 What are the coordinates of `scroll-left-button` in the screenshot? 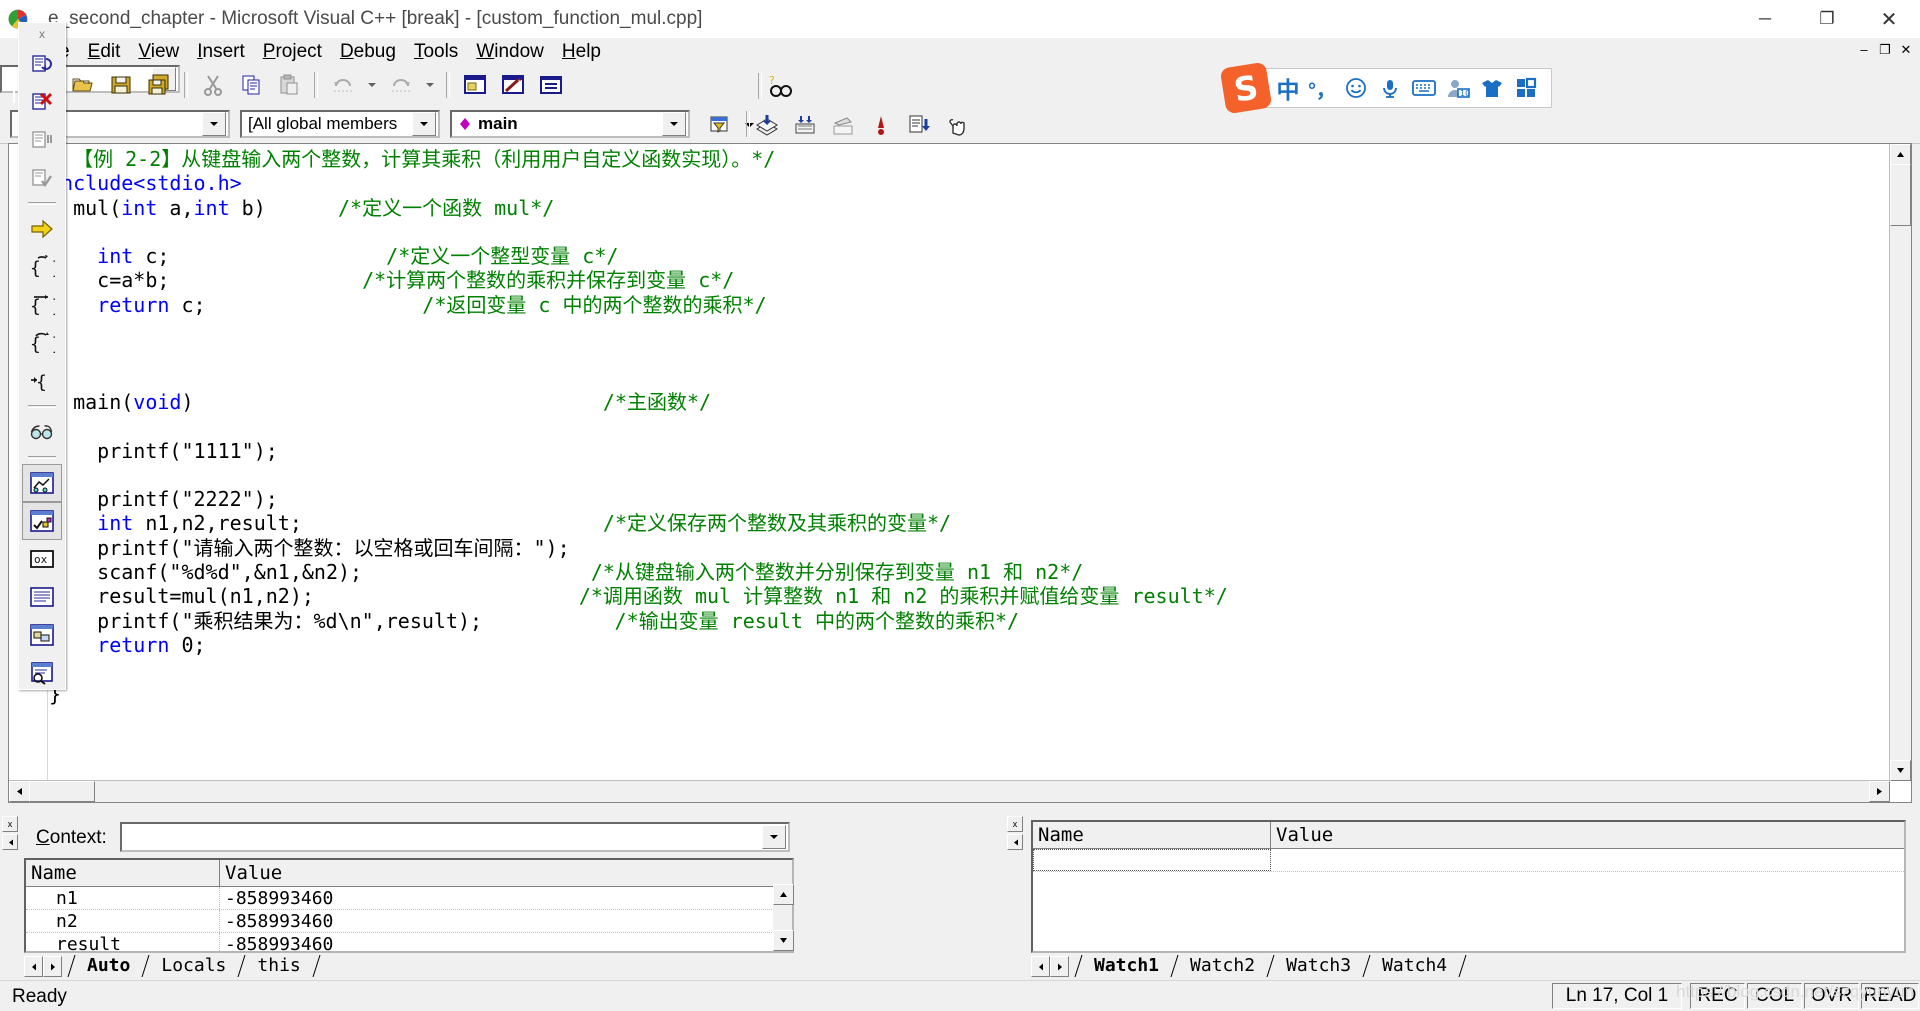 It's located at (19, 791).